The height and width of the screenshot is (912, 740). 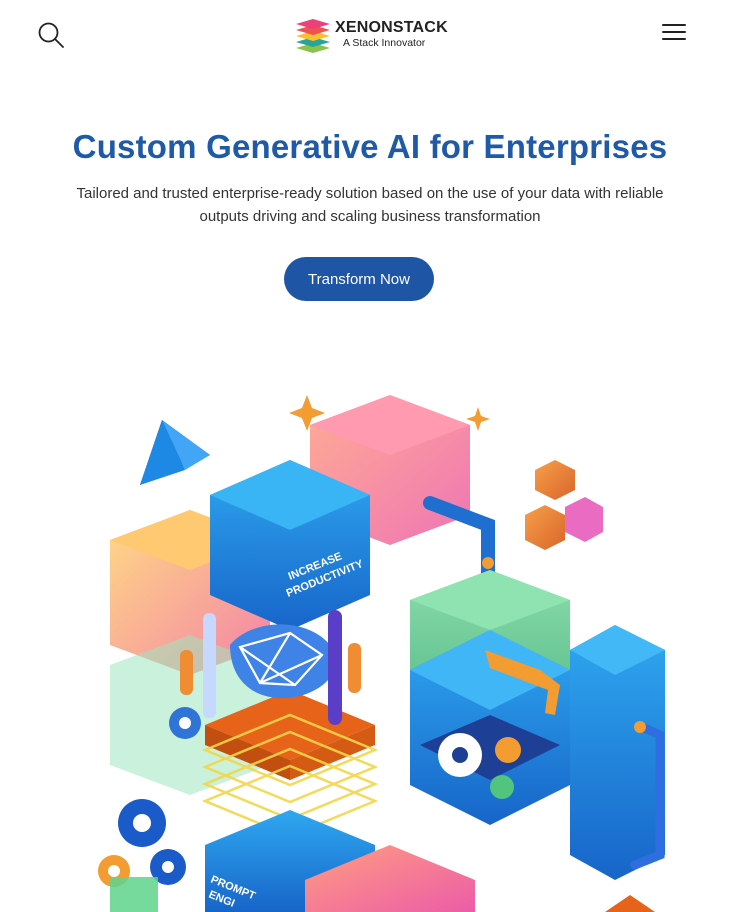 I want to click on label-innovation: INNOVATION, so click(x=522, y=887).